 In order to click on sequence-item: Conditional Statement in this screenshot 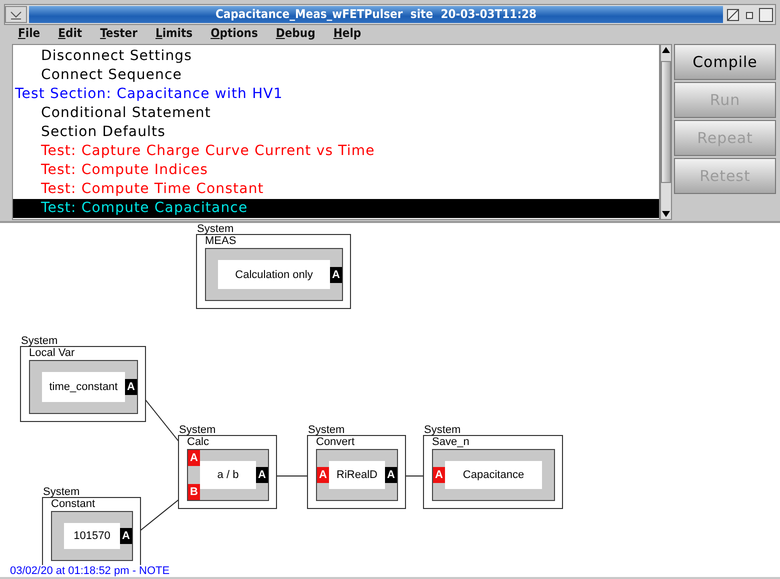, I will do `click(336, 113)`.